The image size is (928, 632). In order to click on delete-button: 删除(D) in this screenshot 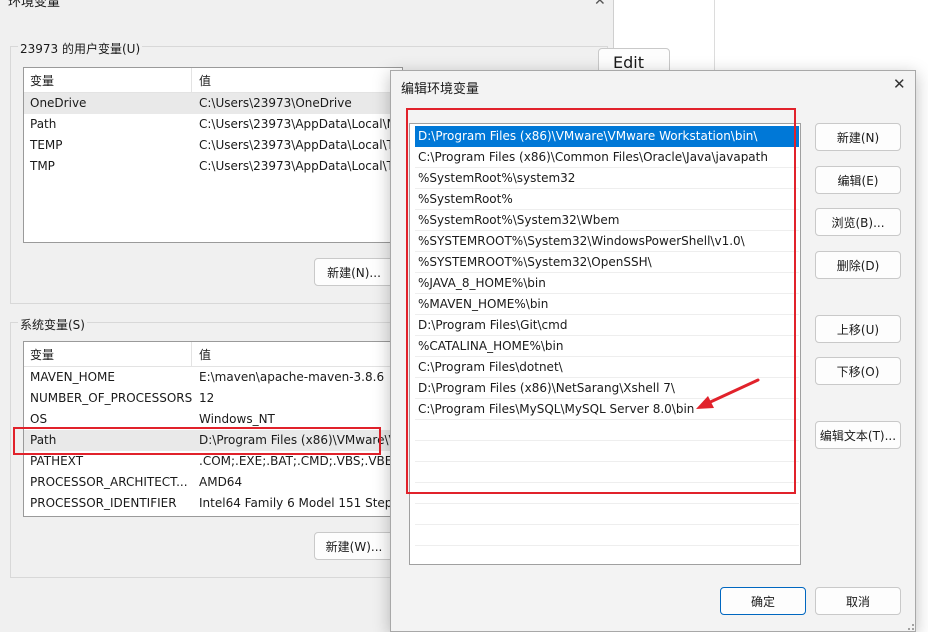, I will do `click(858, 265)`.